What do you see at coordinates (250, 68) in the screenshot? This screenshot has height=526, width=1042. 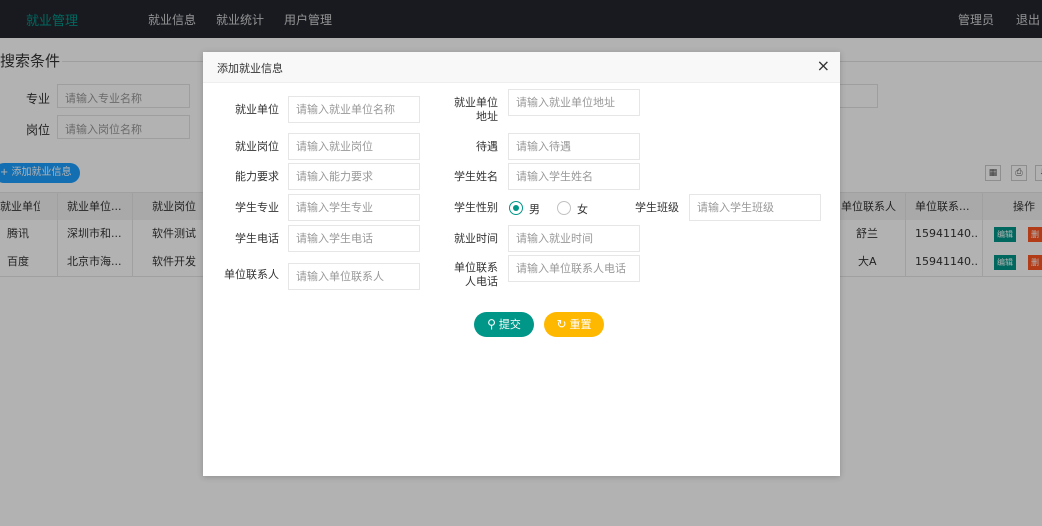 I see `dialog-title: 添加就业信息` at bounding box center [250, 68].